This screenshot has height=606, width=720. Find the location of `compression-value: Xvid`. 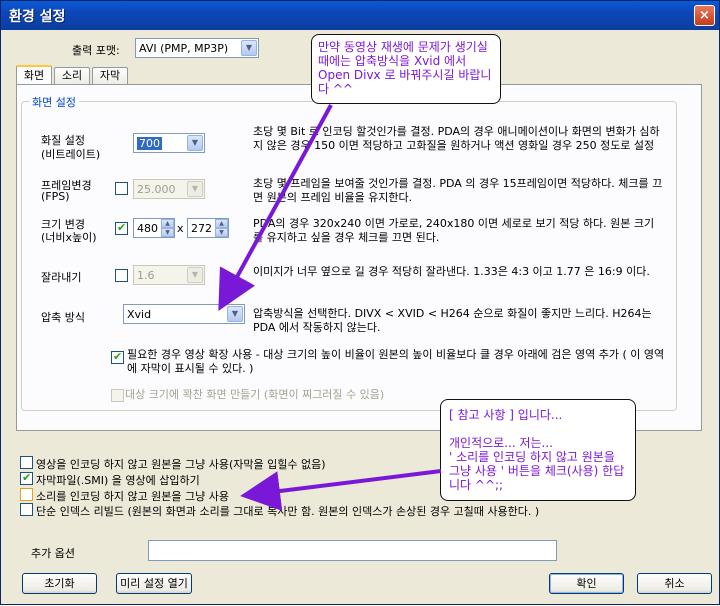

compression-value: Xvid is located at coordinates (139, 314).